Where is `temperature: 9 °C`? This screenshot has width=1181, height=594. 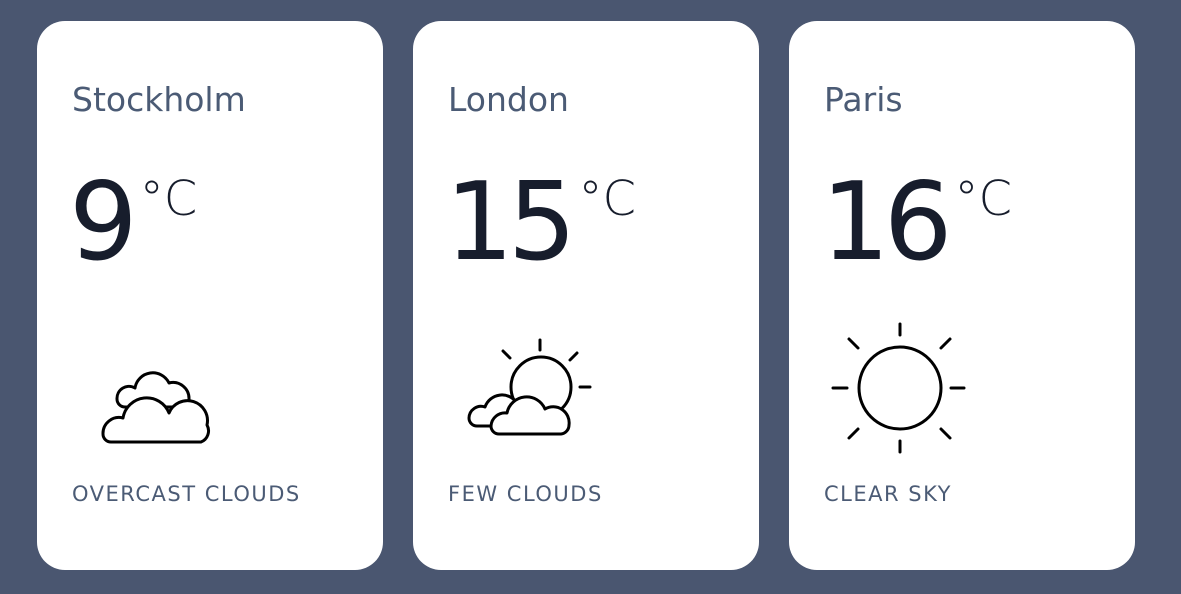 temperature: 9 °C is located at coordinates (133, 223).